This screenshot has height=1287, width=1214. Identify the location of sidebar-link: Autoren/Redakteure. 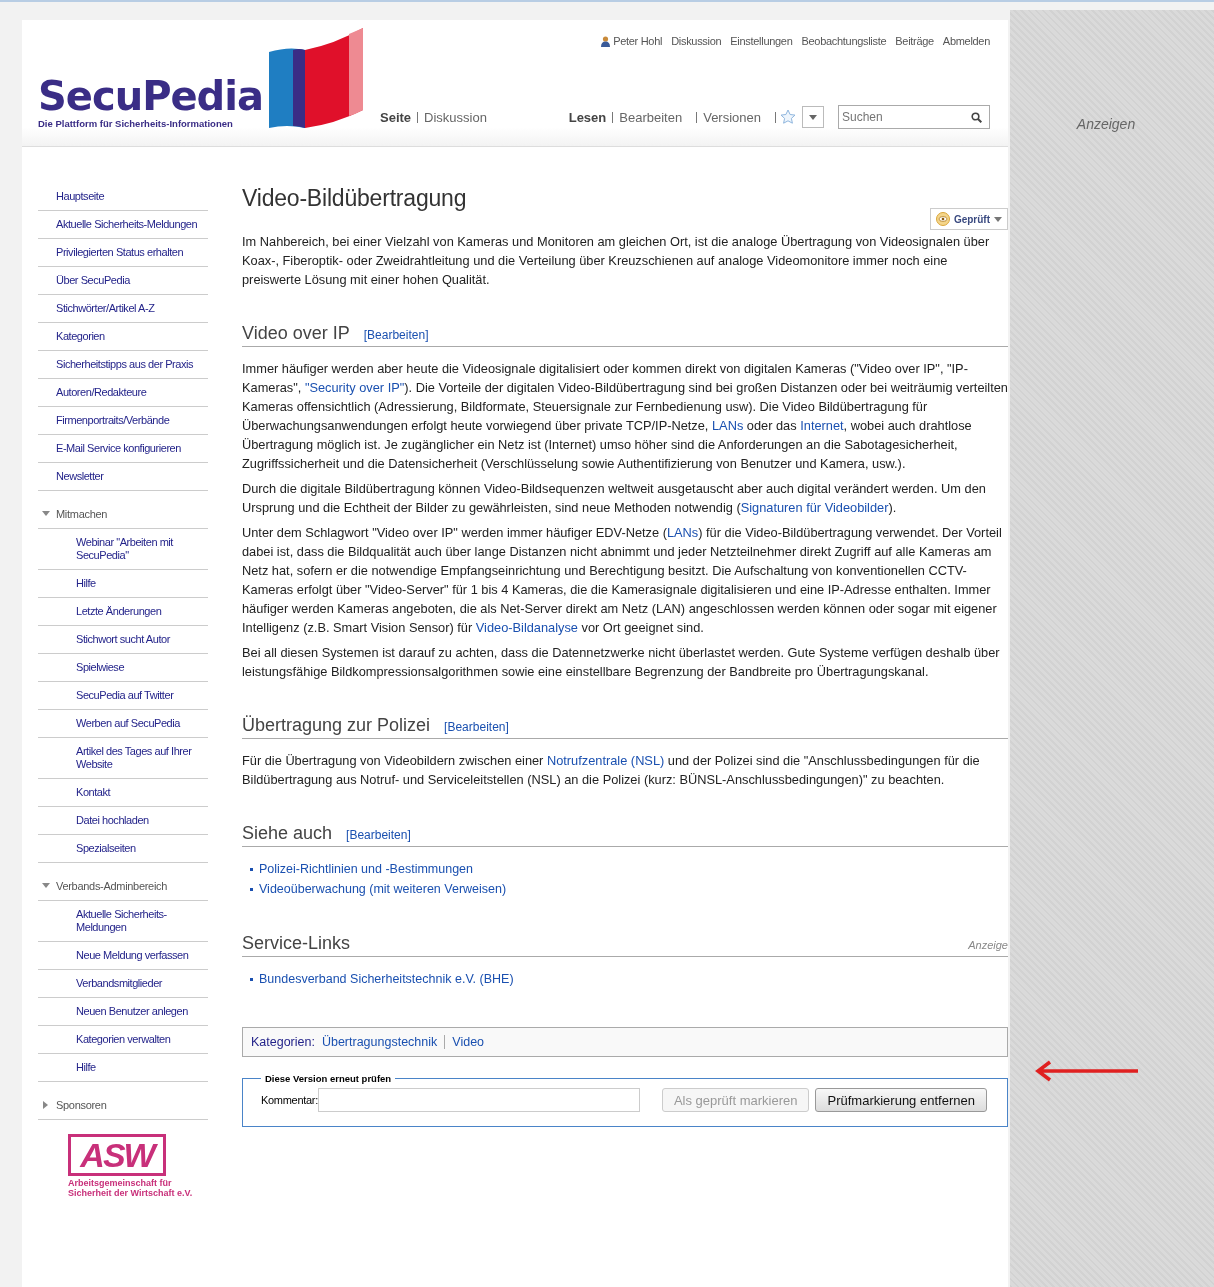
(123, 393).